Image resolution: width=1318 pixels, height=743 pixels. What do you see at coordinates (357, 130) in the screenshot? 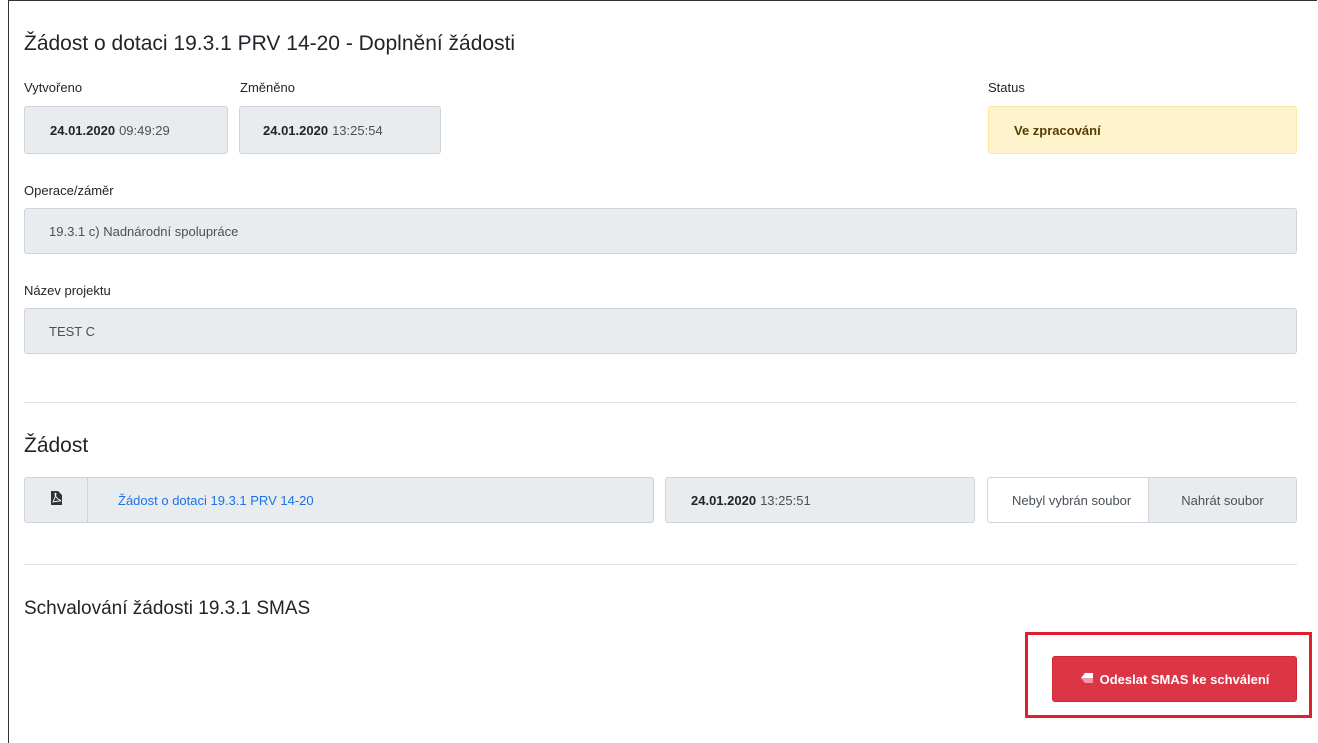
I see `changed-time: 13:25:54` at bounding box center [357, 130].